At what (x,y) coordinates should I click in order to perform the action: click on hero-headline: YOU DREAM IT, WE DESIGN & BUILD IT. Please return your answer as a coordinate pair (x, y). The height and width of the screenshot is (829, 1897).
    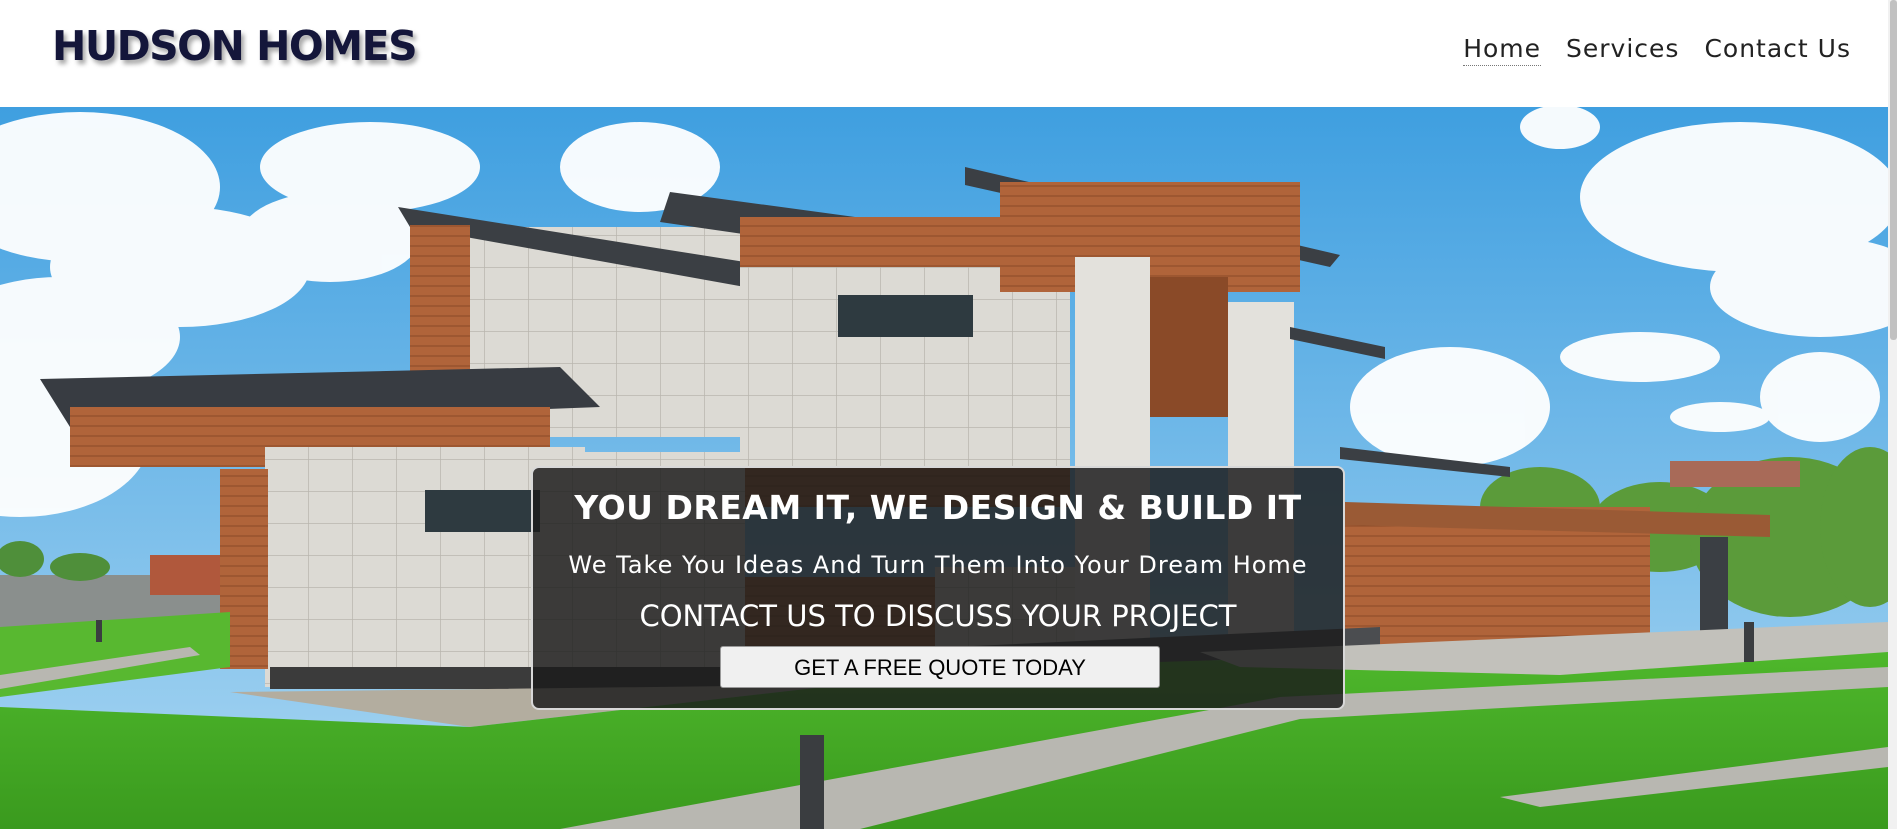
    Looking at the image, I should click on (938, 507).